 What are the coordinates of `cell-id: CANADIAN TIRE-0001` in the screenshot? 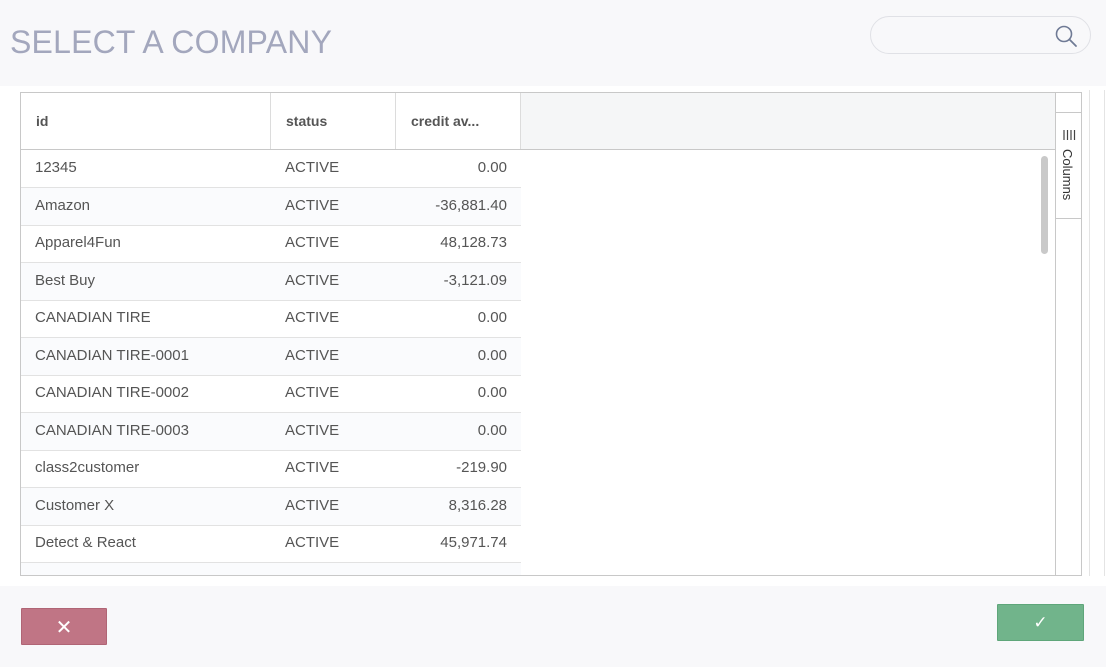 It's located at (112, 355).